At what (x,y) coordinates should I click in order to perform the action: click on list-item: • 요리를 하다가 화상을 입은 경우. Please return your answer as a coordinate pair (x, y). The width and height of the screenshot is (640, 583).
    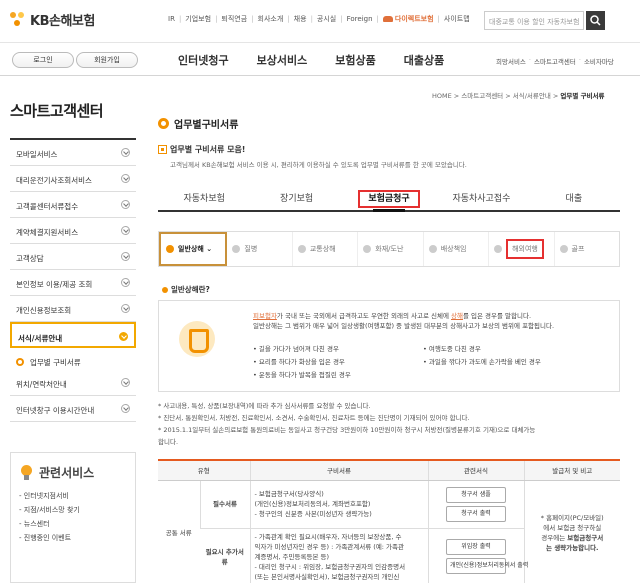
    Looking at the image, I should click on (299, 362).